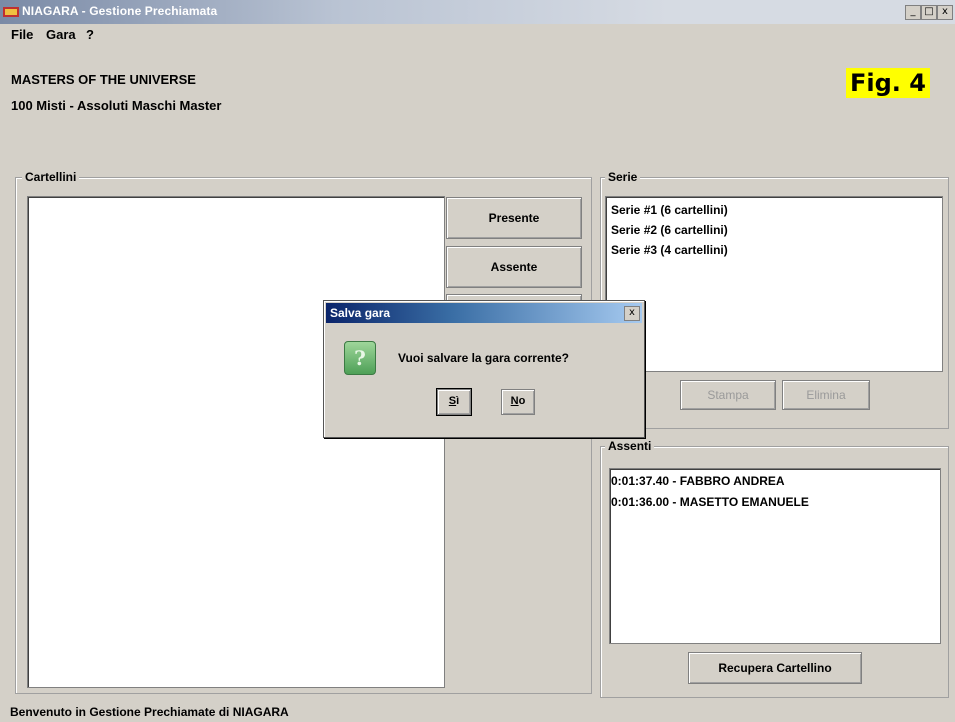 The image size is (955, 722). I want to click on app-icon, so click(11, 12).